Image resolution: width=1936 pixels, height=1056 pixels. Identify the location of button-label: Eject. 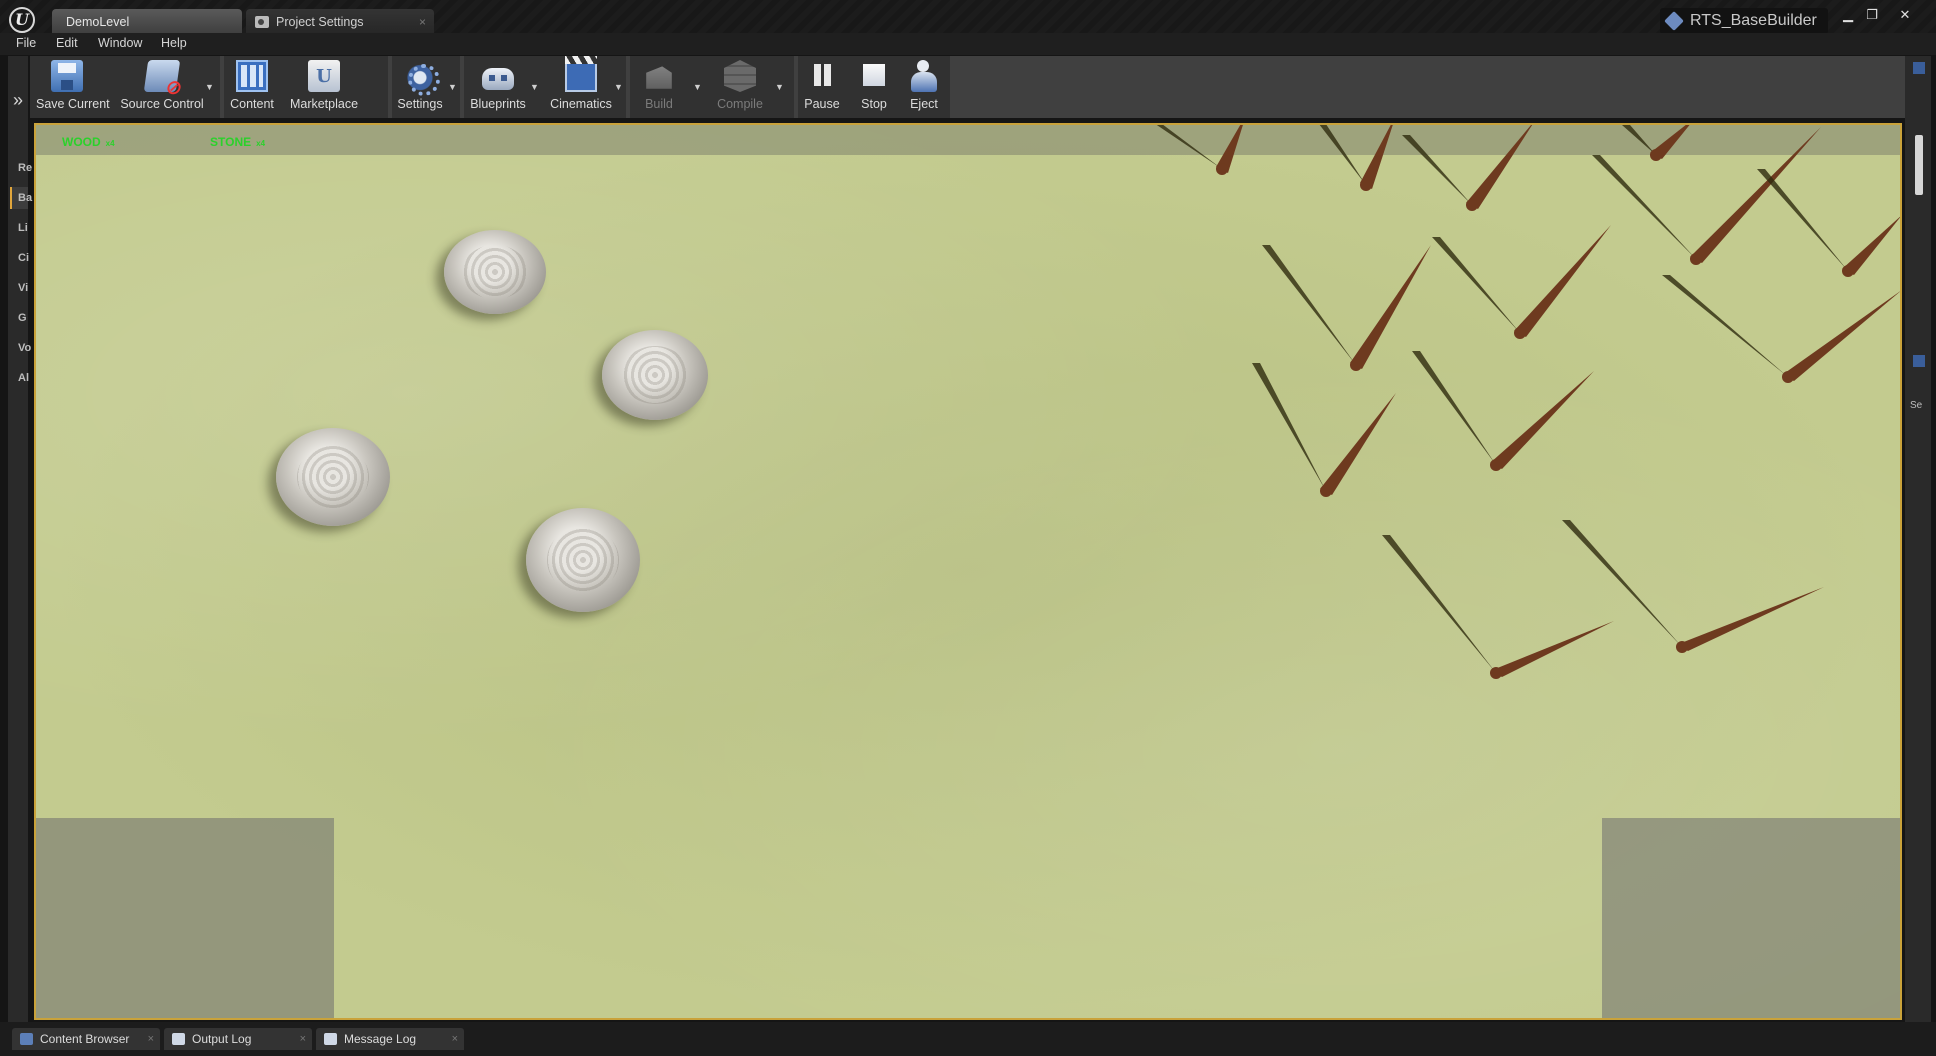
(924, 104).